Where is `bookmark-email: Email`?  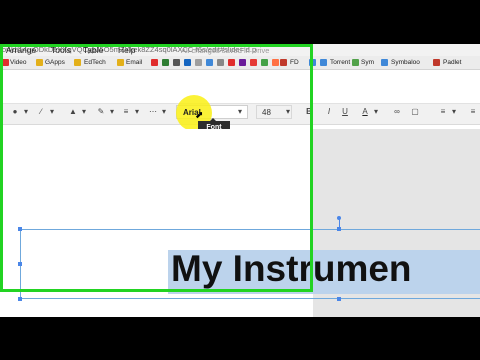 bookmark-email: Email is located at coordinates (134, 62).